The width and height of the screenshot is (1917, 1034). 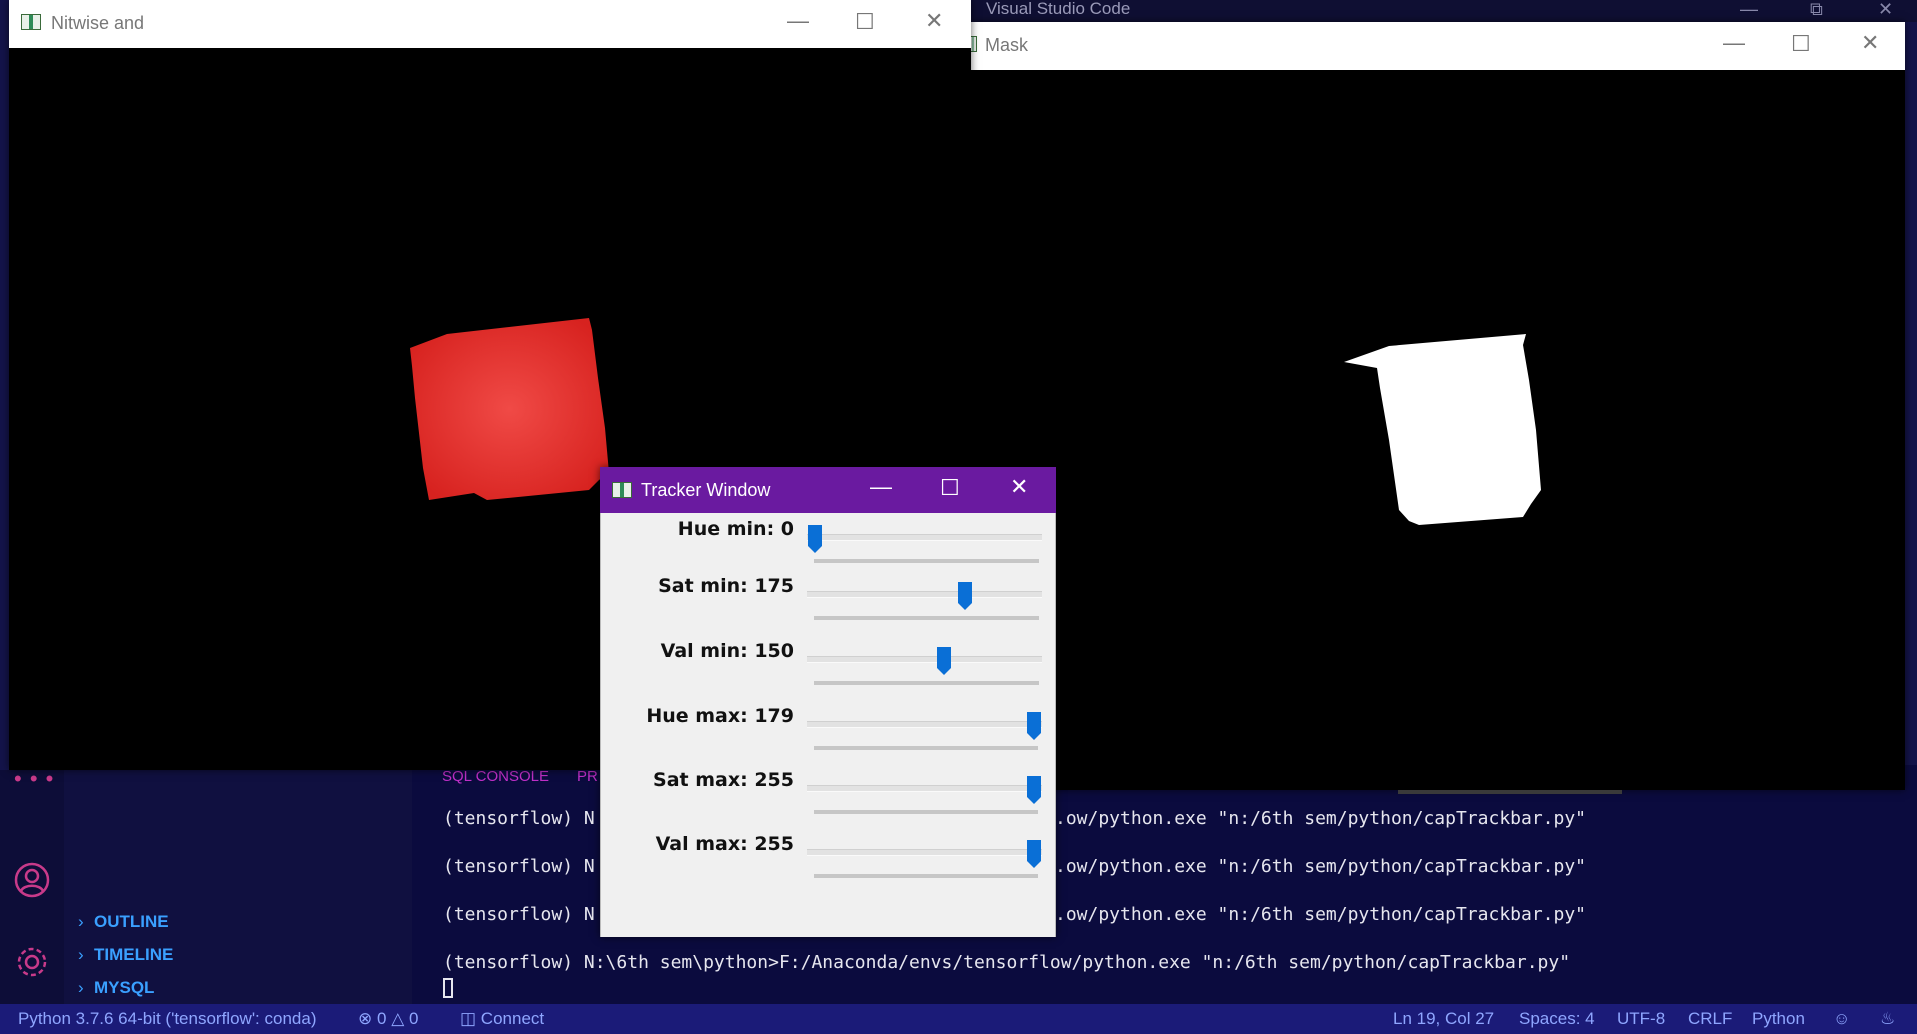 I want to click on vscode-titlebar: Visual Studio Code — ⧉ ✕, so click(x=1438, y=11).